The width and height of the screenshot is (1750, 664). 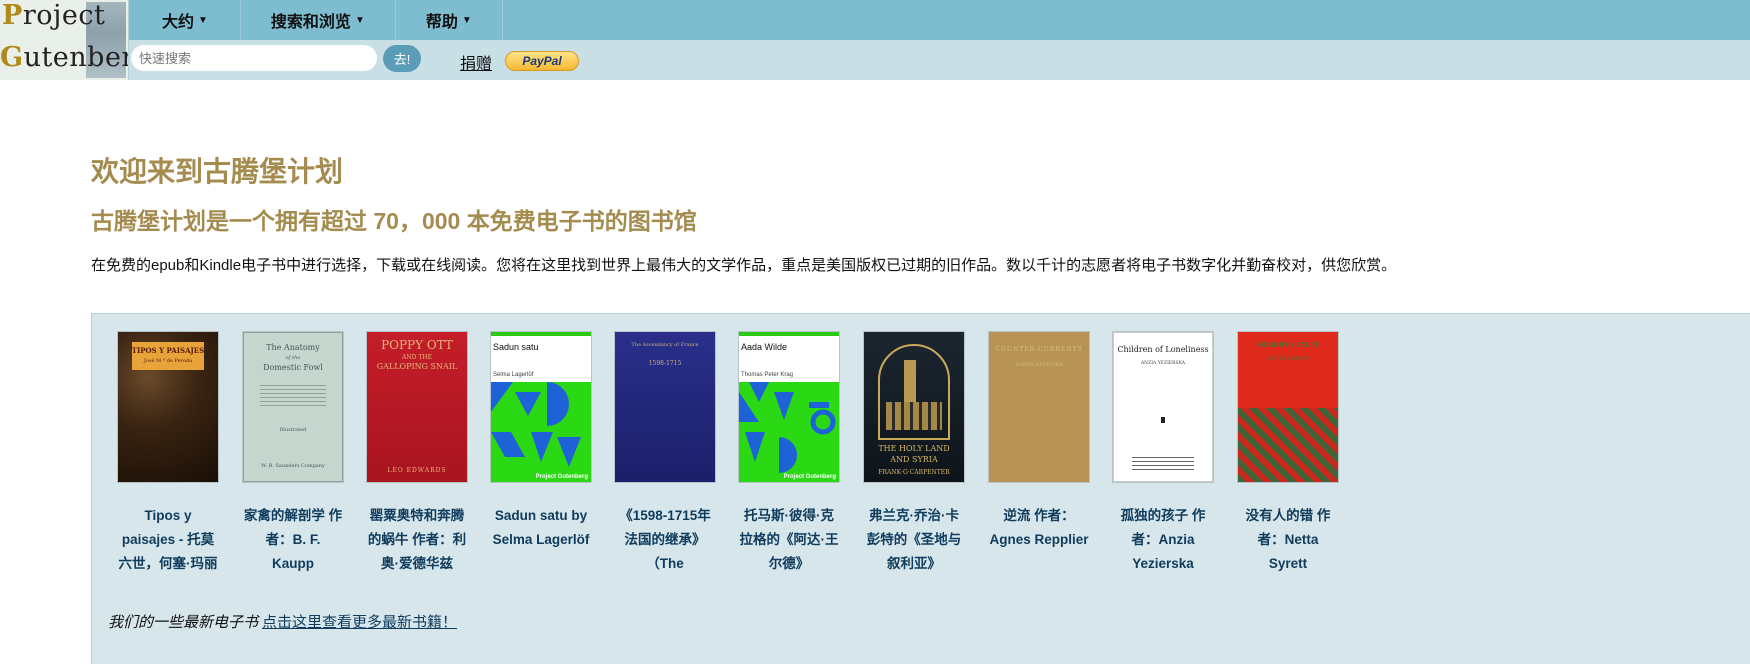 I want to click on nav-search-and-browse: 搜索和浏览 ▼, so click(x=318, y=20).